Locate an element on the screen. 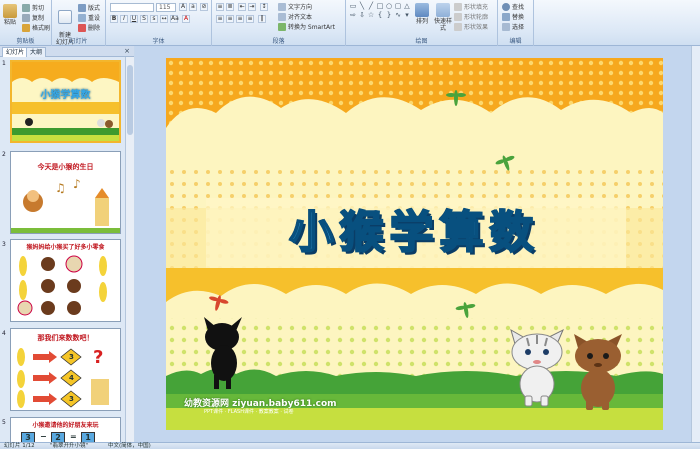  align-right-button: ≡ is located at coordinates (240, 19).